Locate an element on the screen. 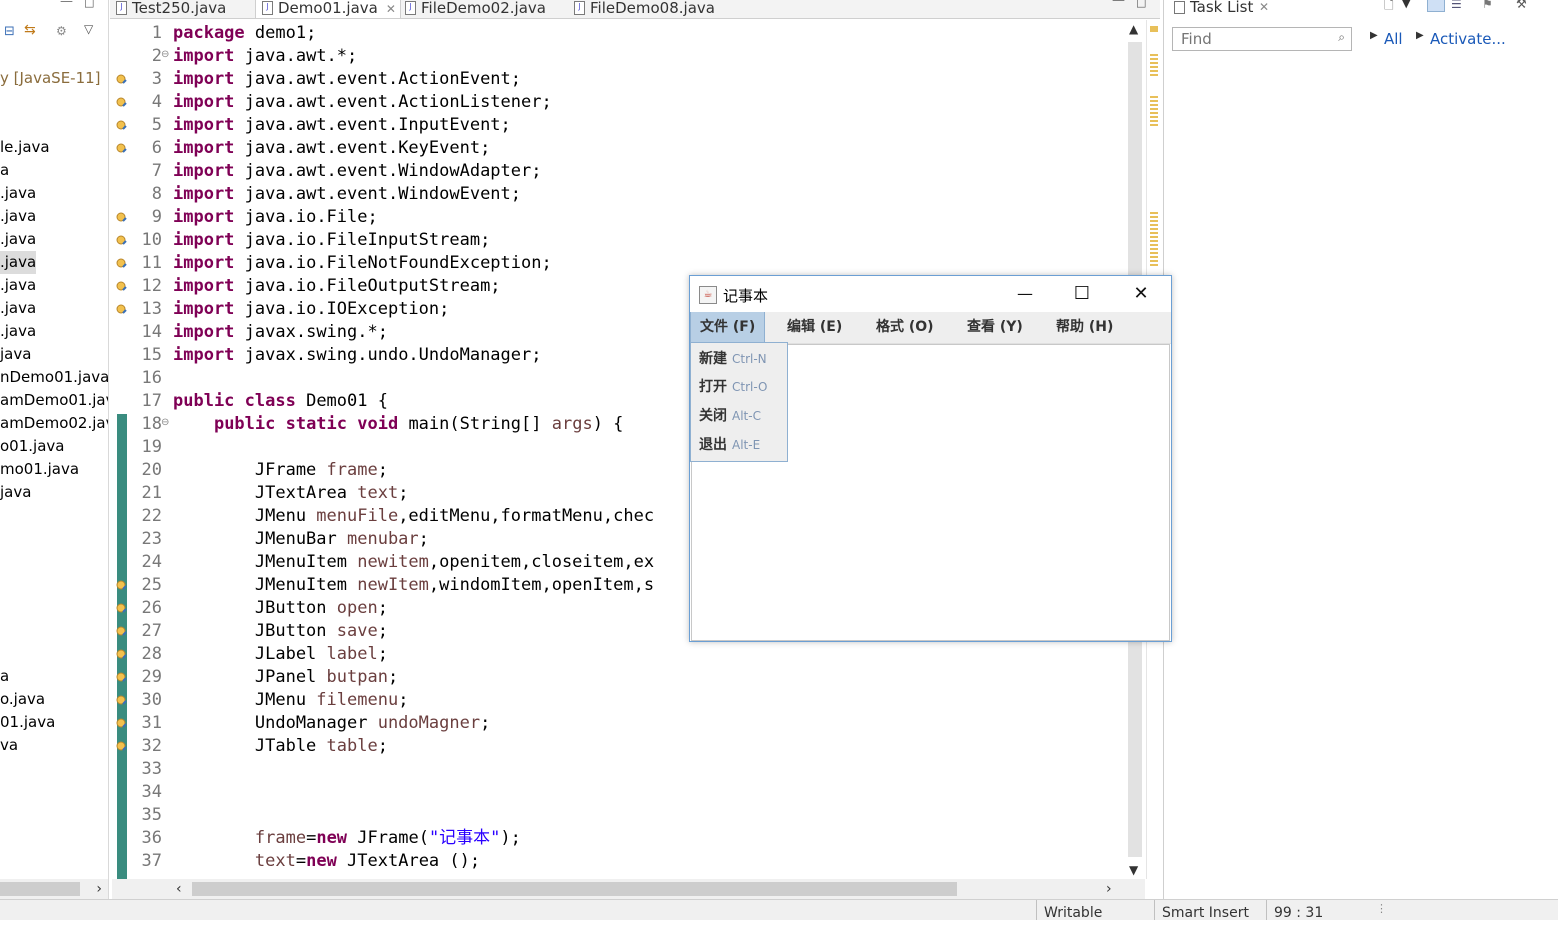  code-line: import java.awt.event.WindowAdapter; is located at coordinates (357, 171).